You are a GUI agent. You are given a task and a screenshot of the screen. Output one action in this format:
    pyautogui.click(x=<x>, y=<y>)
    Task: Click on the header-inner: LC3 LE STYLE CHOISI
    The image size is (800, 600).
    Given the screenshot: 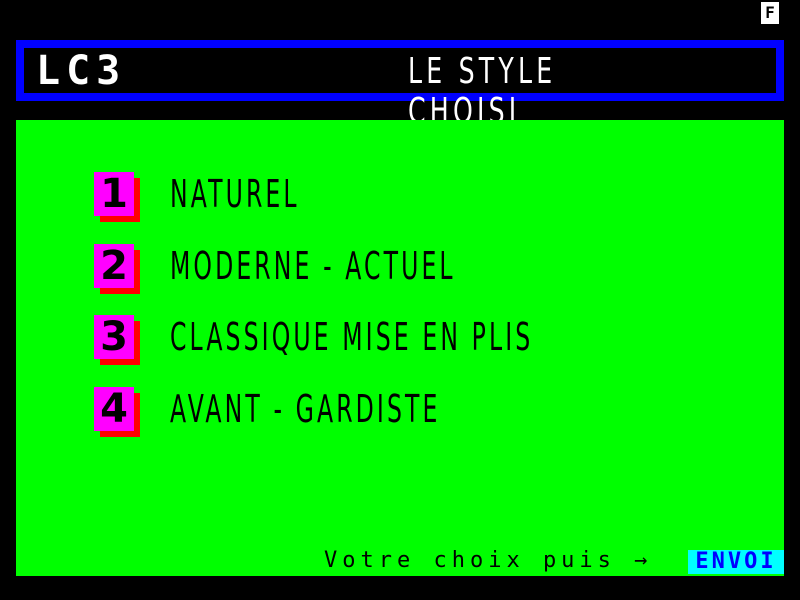 What is the action you would take?
    pyautogui.click(x=400, y=90)
    